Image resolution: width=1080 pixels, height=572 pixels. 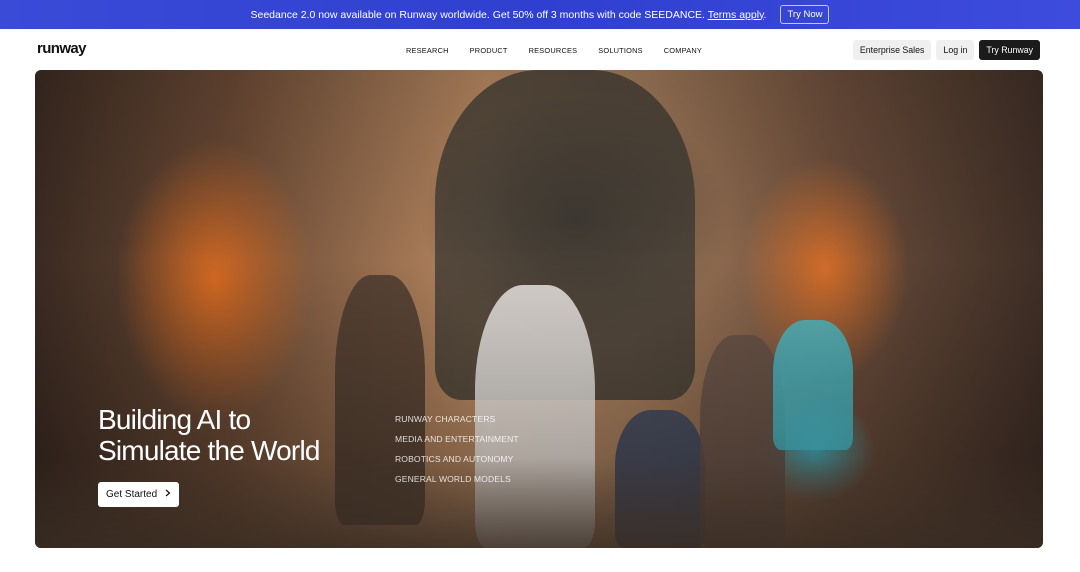 What do you see at coordinates (955, 50) in the screenshot?
I see `login-button: Log in` at bounding box center [955, 50].